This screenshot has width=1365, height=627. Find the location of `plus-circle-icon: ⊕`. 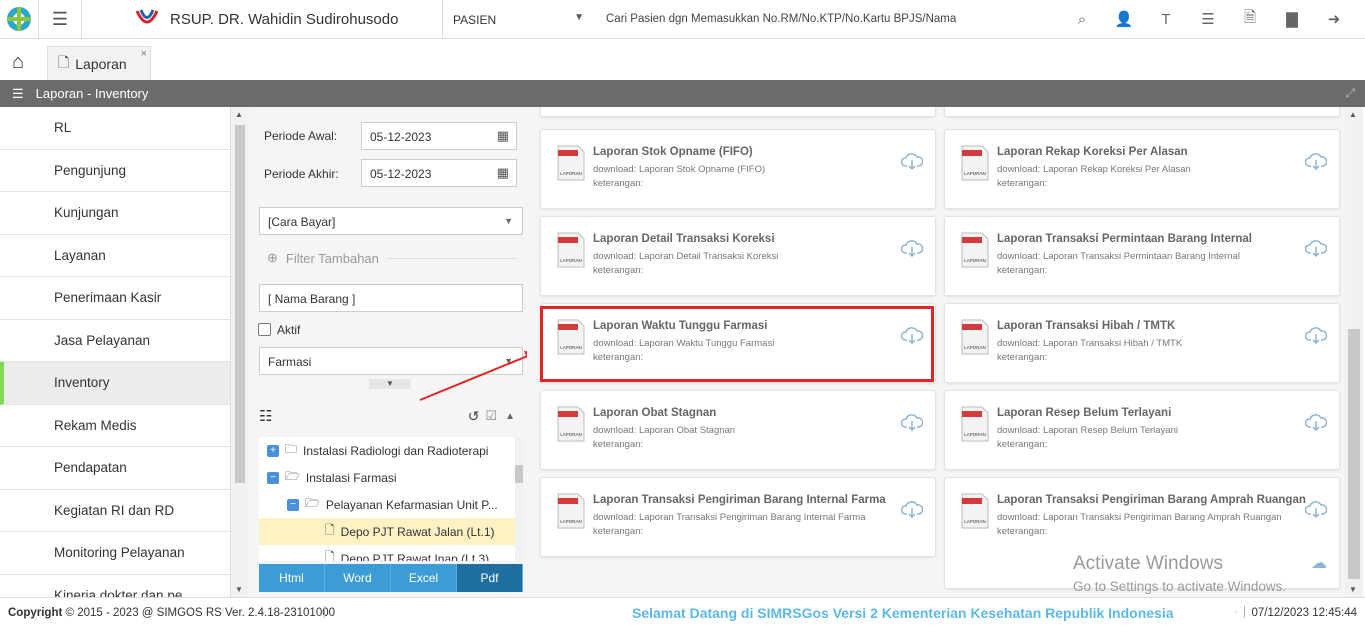

plus-circle-icon: ⊕ is located at coordinates (272, 257).